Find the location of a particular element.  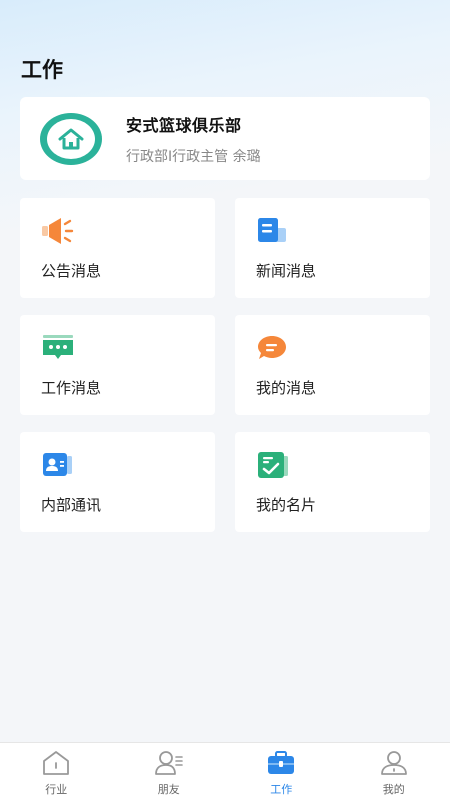

user-icon is located at coordinates (393, 763).